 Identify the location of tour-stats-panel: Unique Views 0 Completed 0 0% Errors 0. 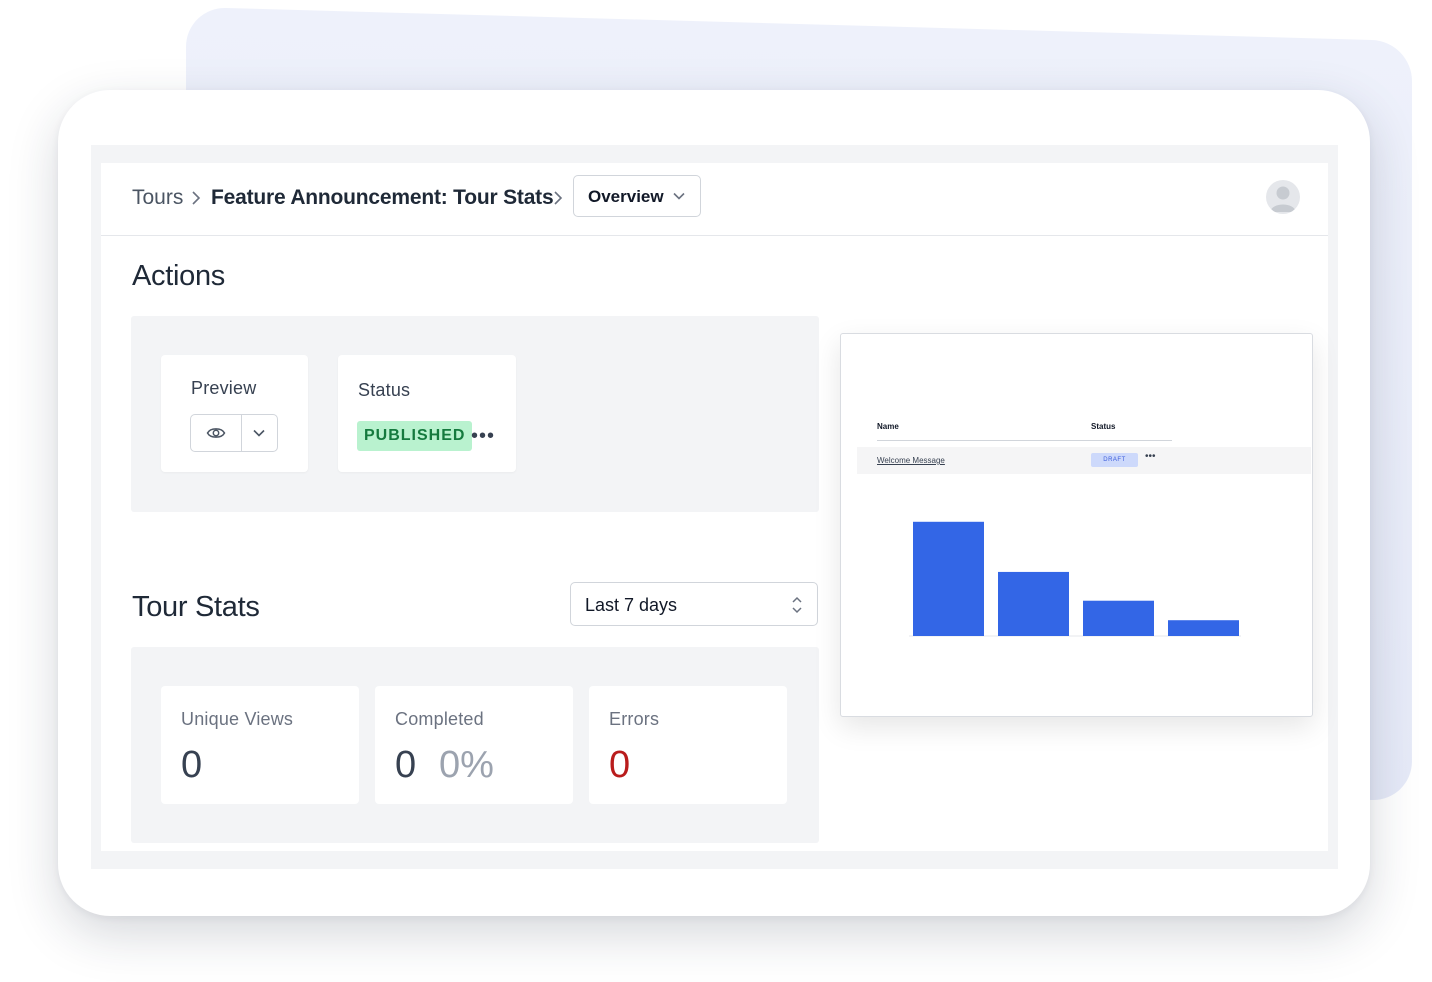
(475, 745).